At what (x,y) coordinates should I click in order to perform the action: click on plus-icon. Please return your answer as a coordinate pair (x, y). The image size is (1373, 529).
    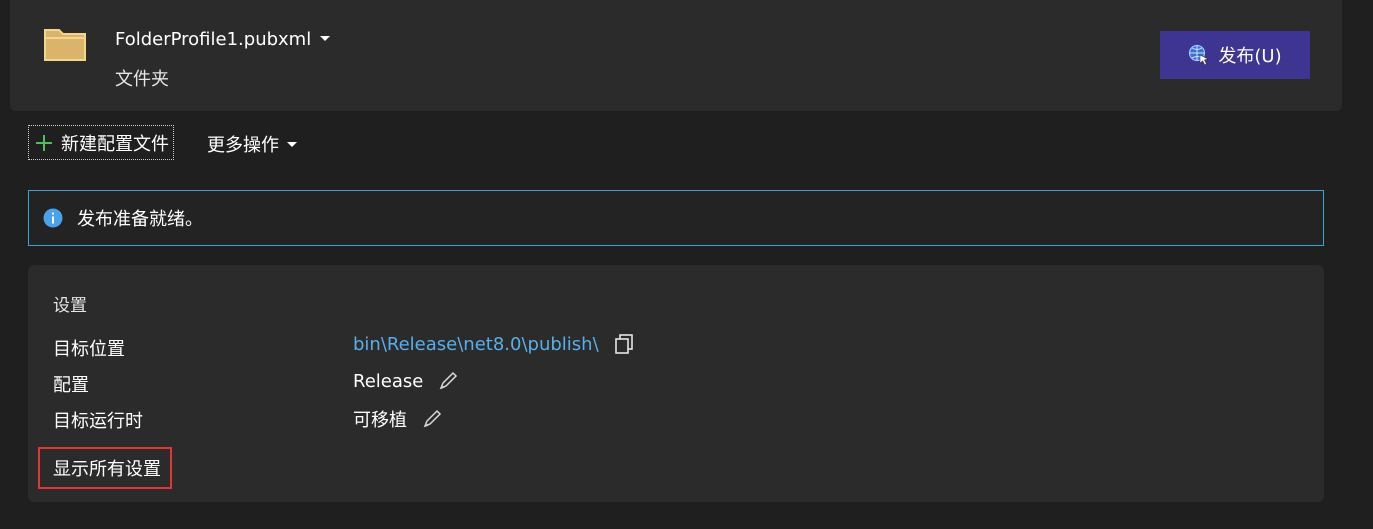
    Looking at the image, I should click on (44, 142).